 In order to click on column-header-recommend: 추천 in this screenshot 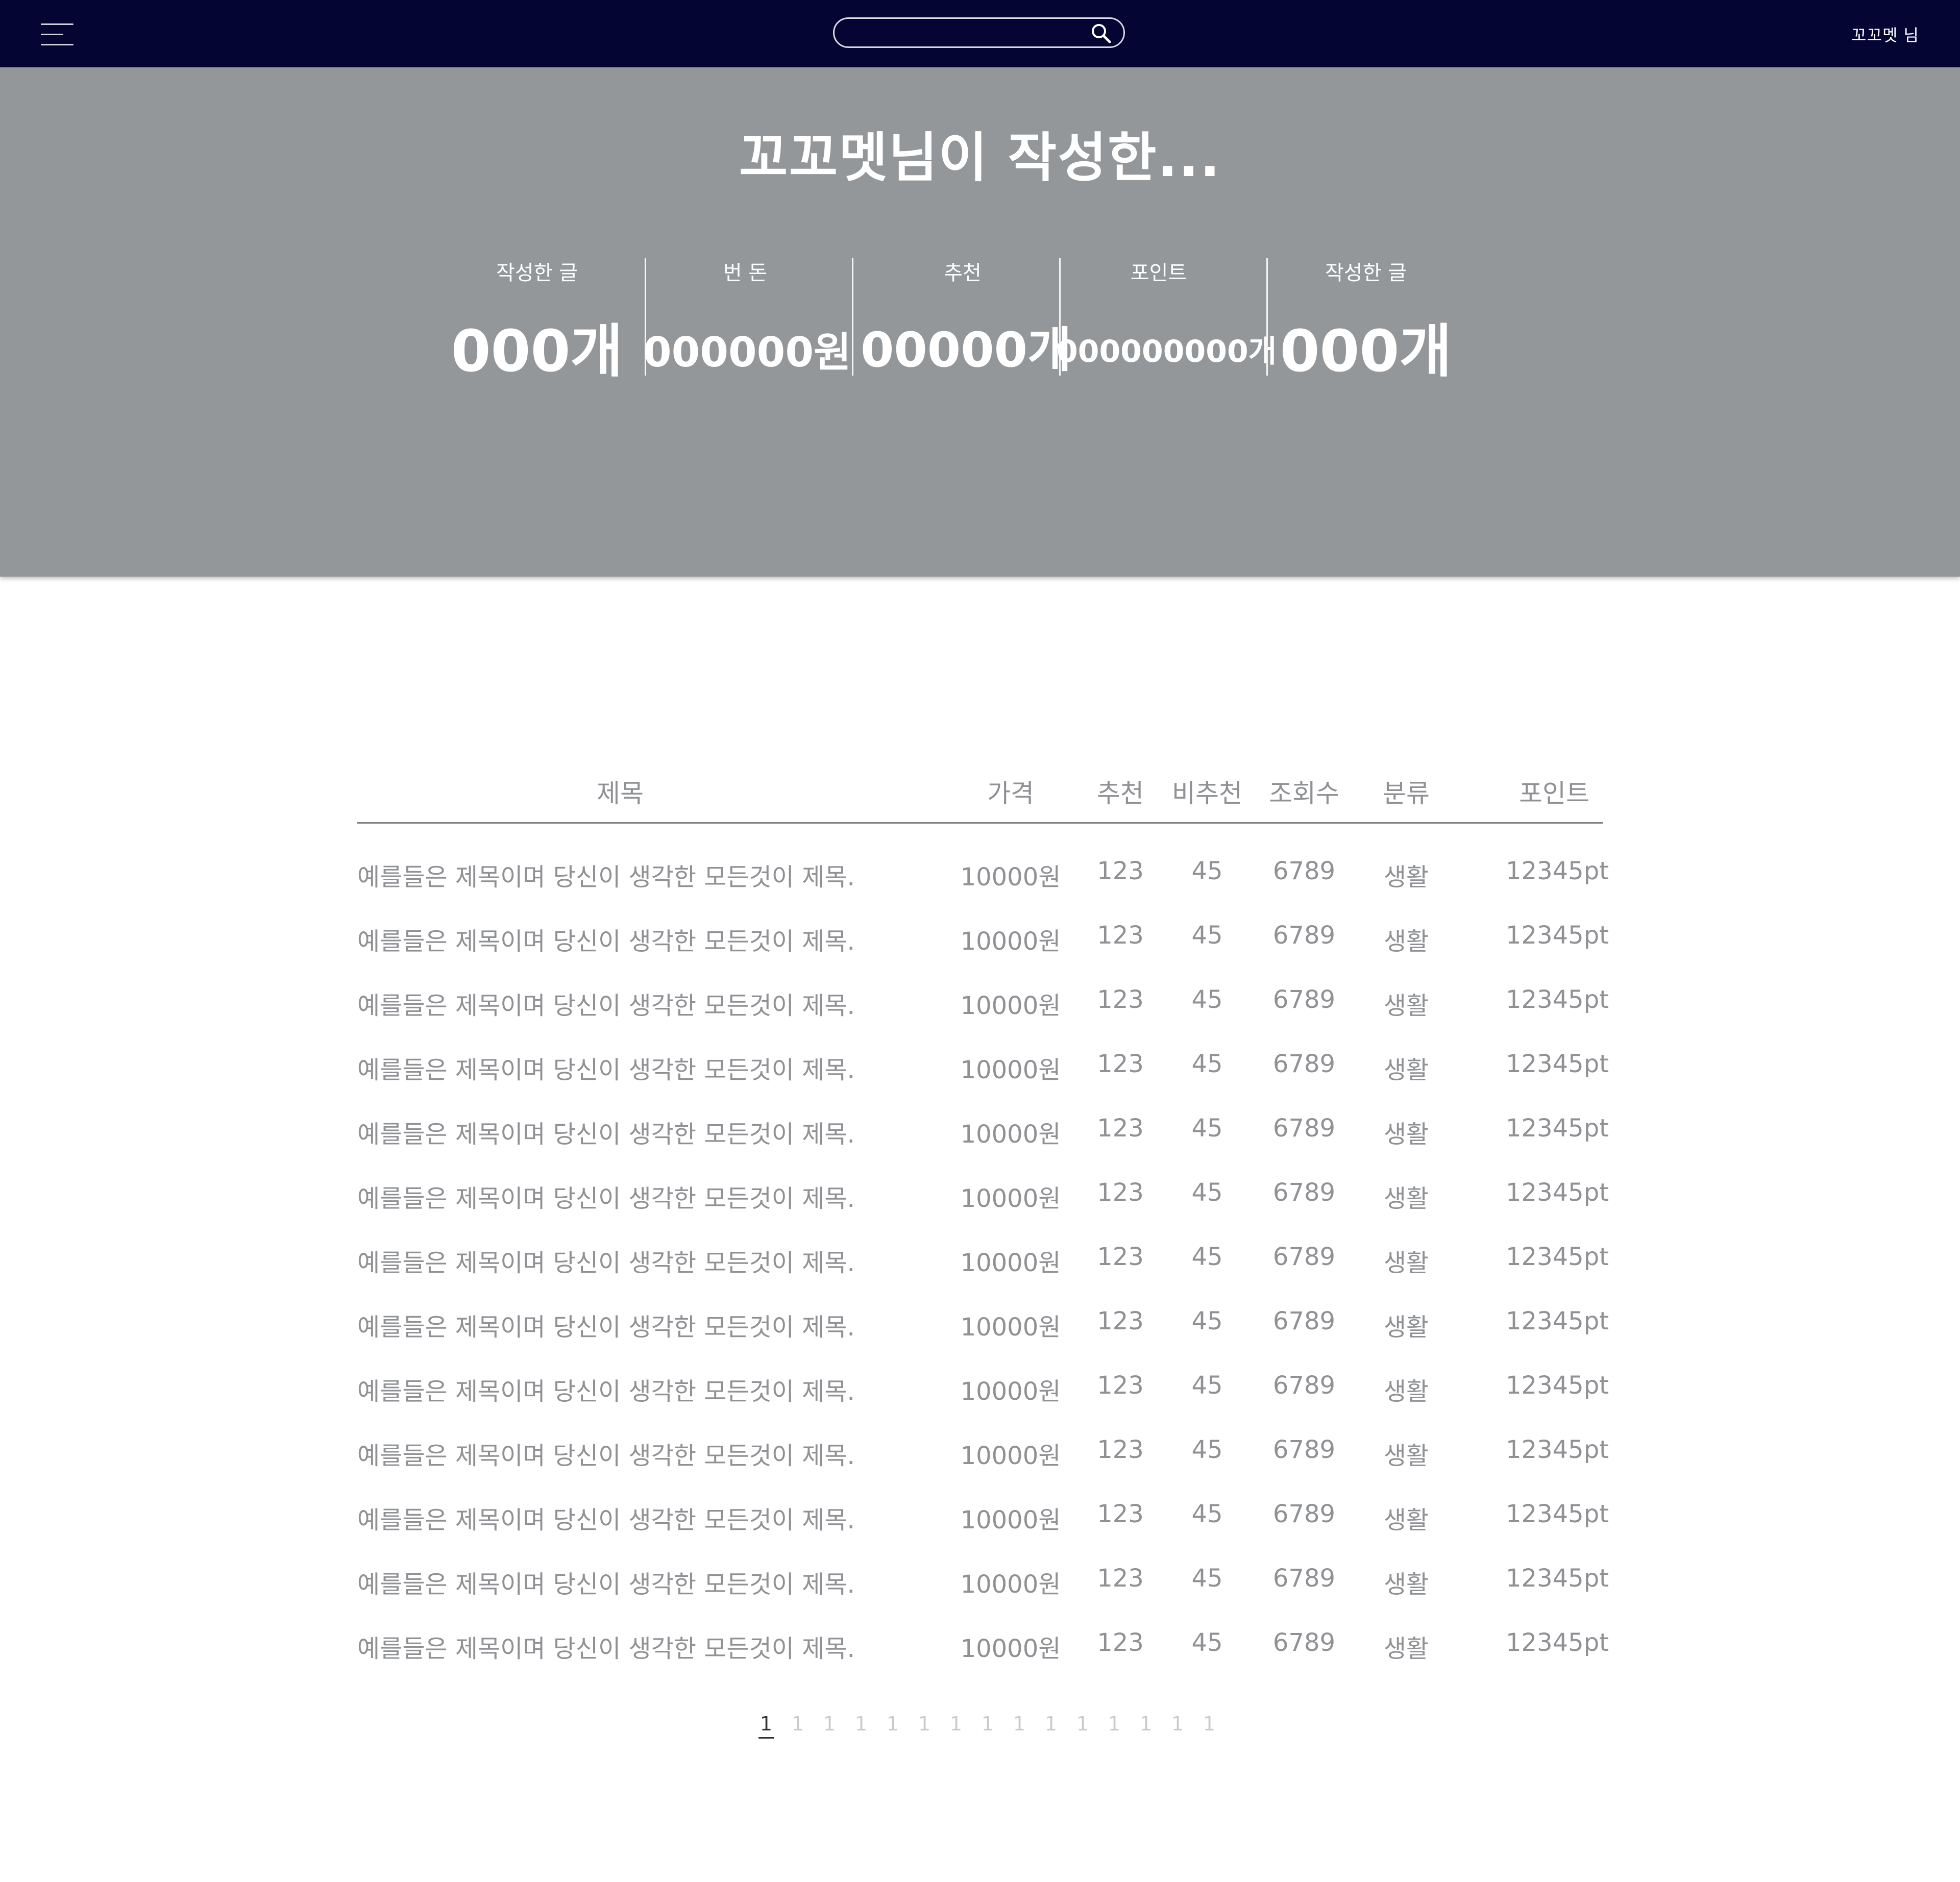, I will do `click(1120, 791)`.